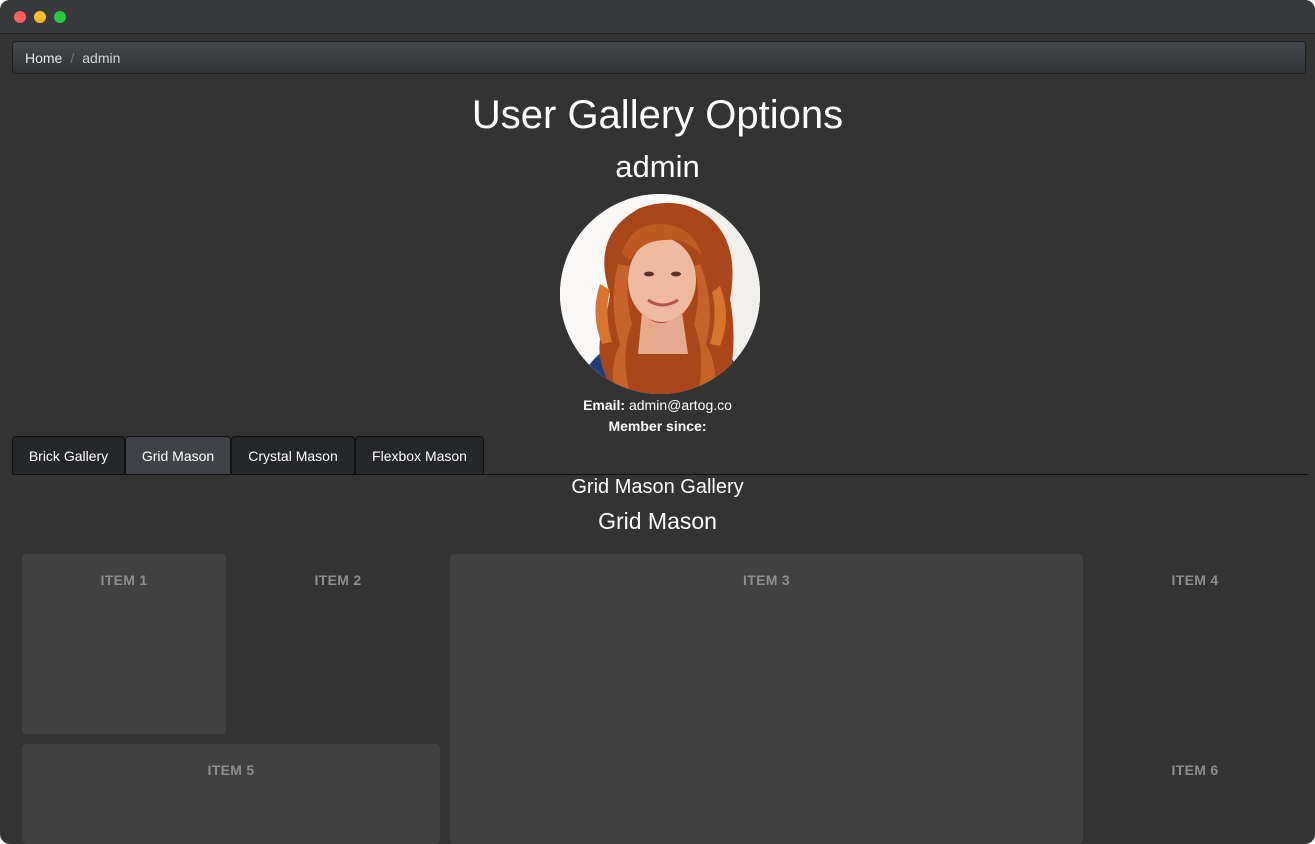  What do you see at coordinates (1195, 644) in the screenshot?
I see `gallery-item-4: ITEM 4` at bounding box center [1195, 644].